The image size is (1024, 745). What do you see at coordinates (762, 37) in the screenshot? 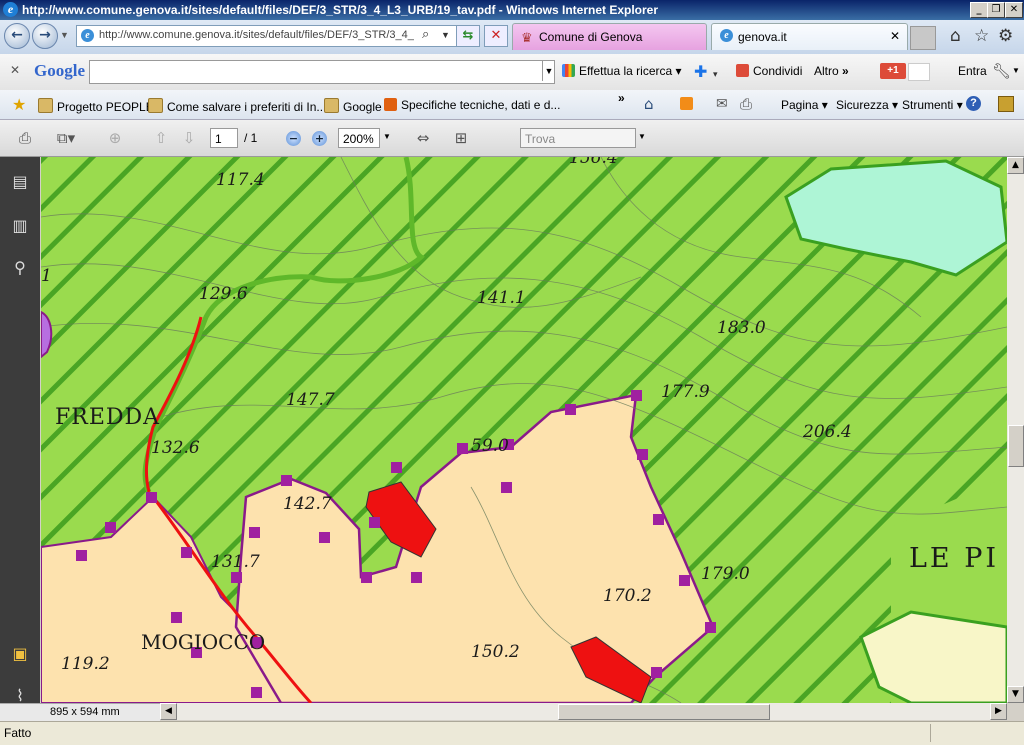
I see `tab-label: genova.it` at bounding box center [762, 37].